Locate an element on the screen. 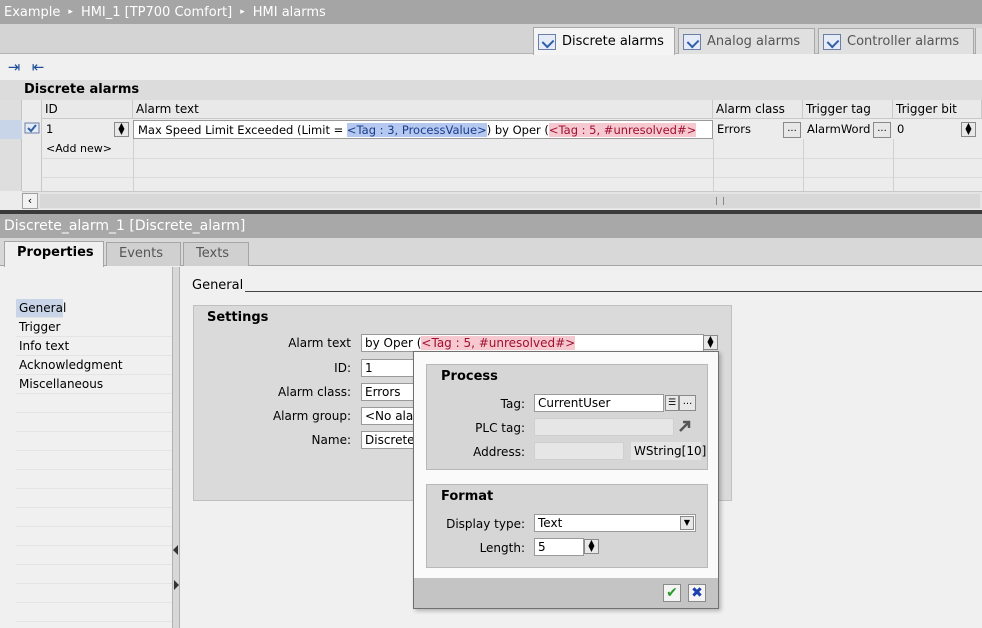  alarm-text-spinner: ▲ ▼ is located at coordinates (710, 342).